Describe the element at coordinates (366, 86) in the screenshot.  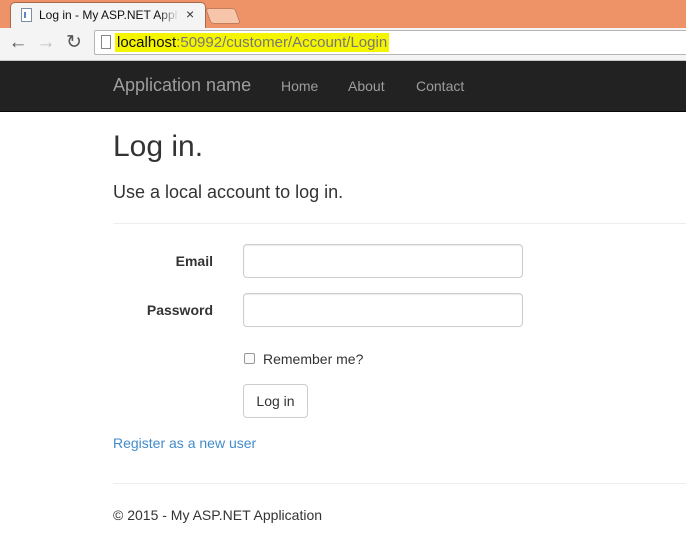
I see `nav-link-about: About` at that location.